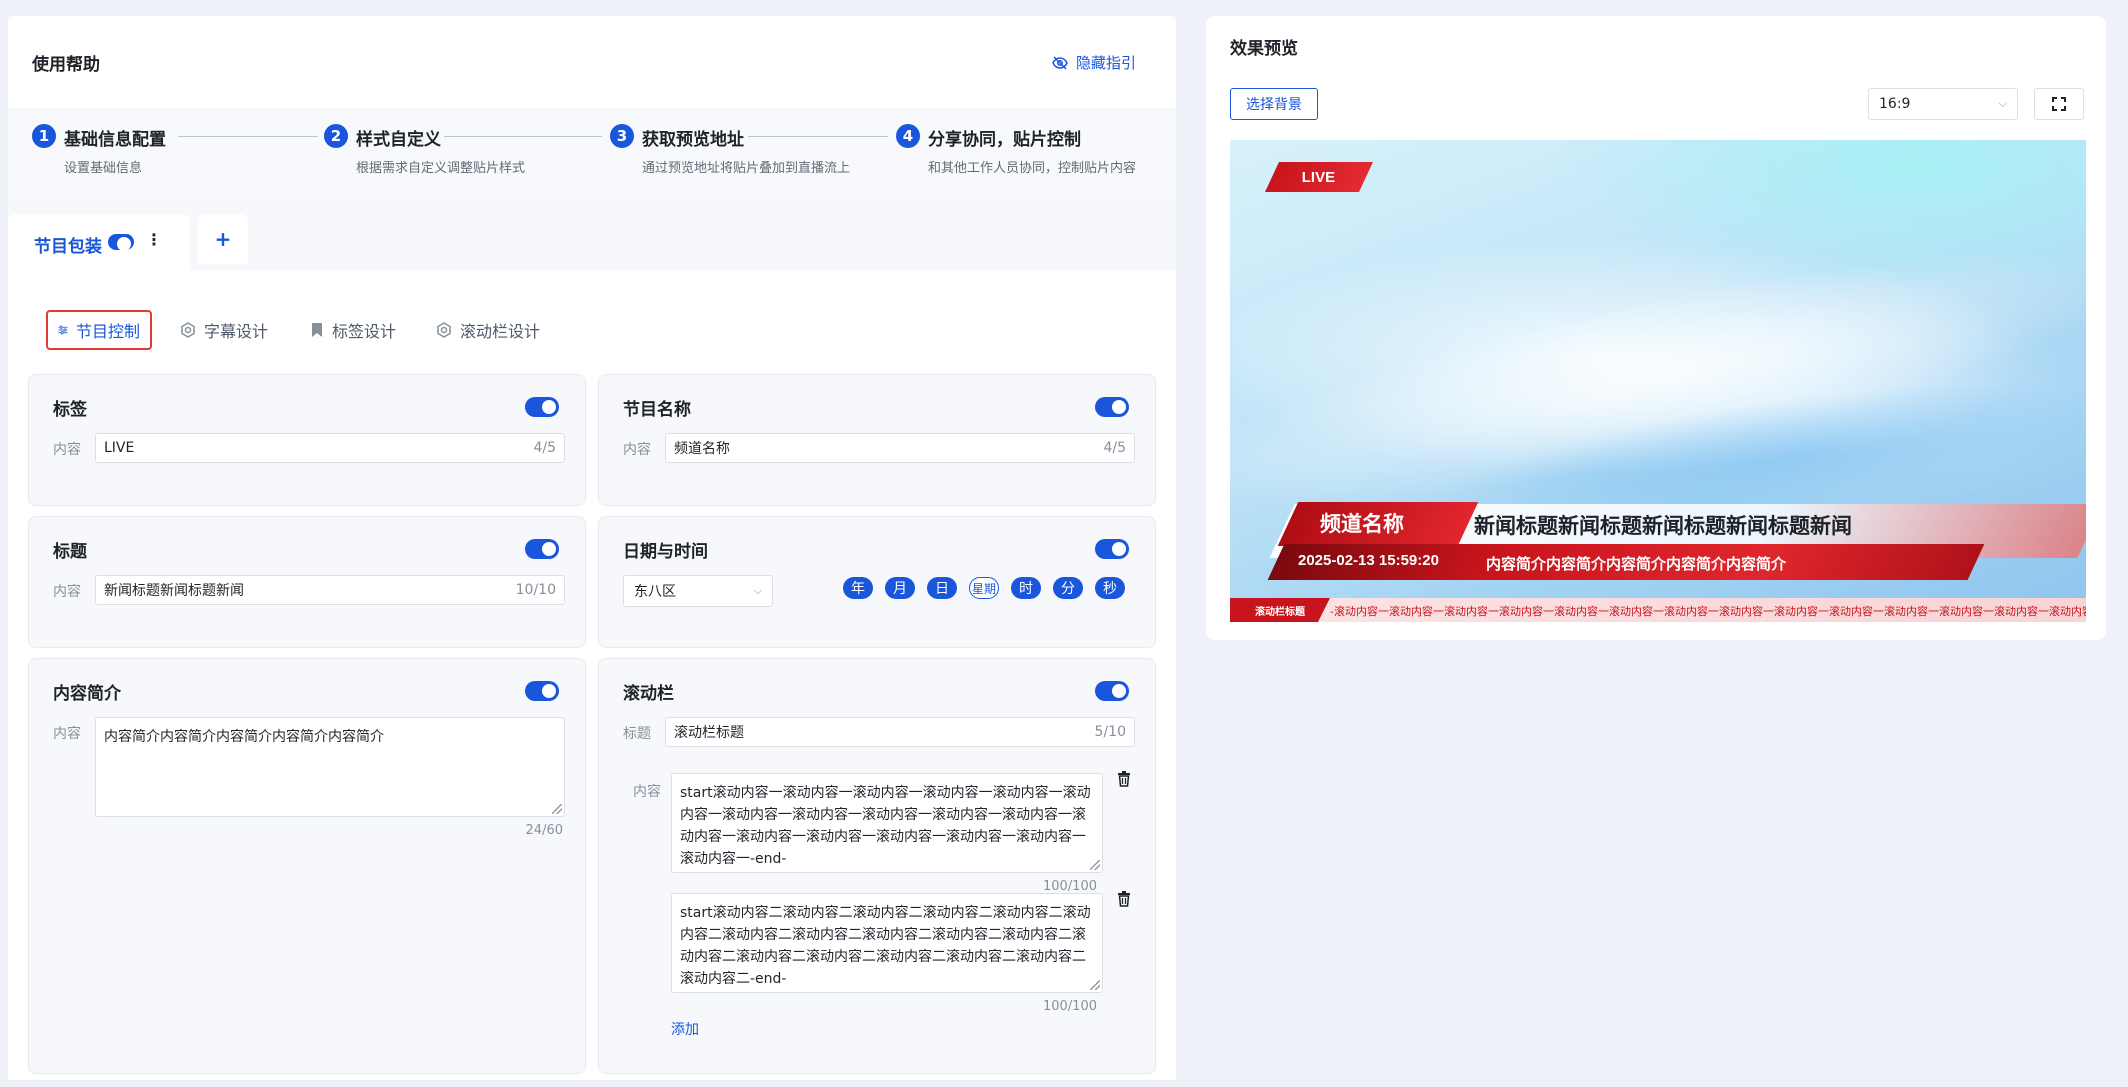  I want to click on aspect-ratio-select: 16:9 ⌵, so click(1943, 104).